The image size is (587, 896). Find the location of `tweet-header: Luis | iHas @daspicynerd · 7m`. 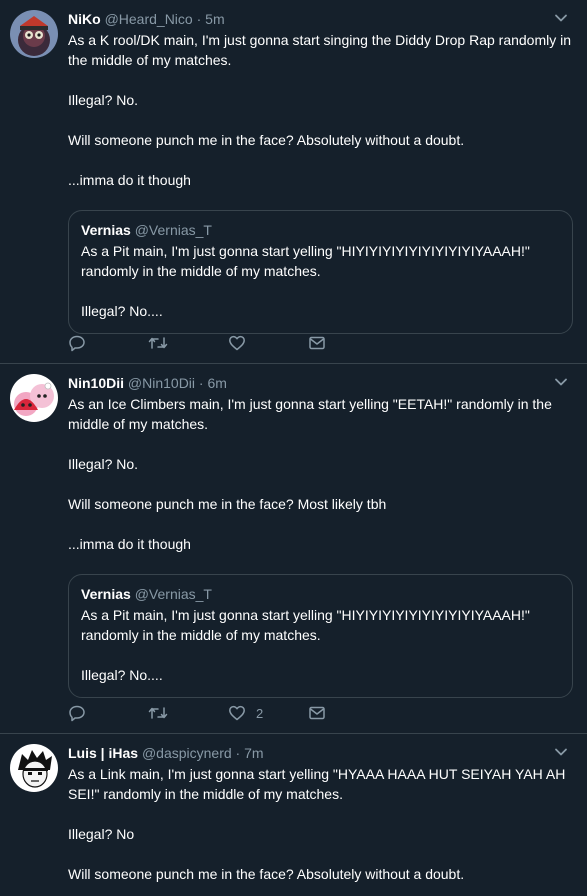

tweet-header: Luis | iHas @daspicynerd · 7m is located at coordinates (320, 753).